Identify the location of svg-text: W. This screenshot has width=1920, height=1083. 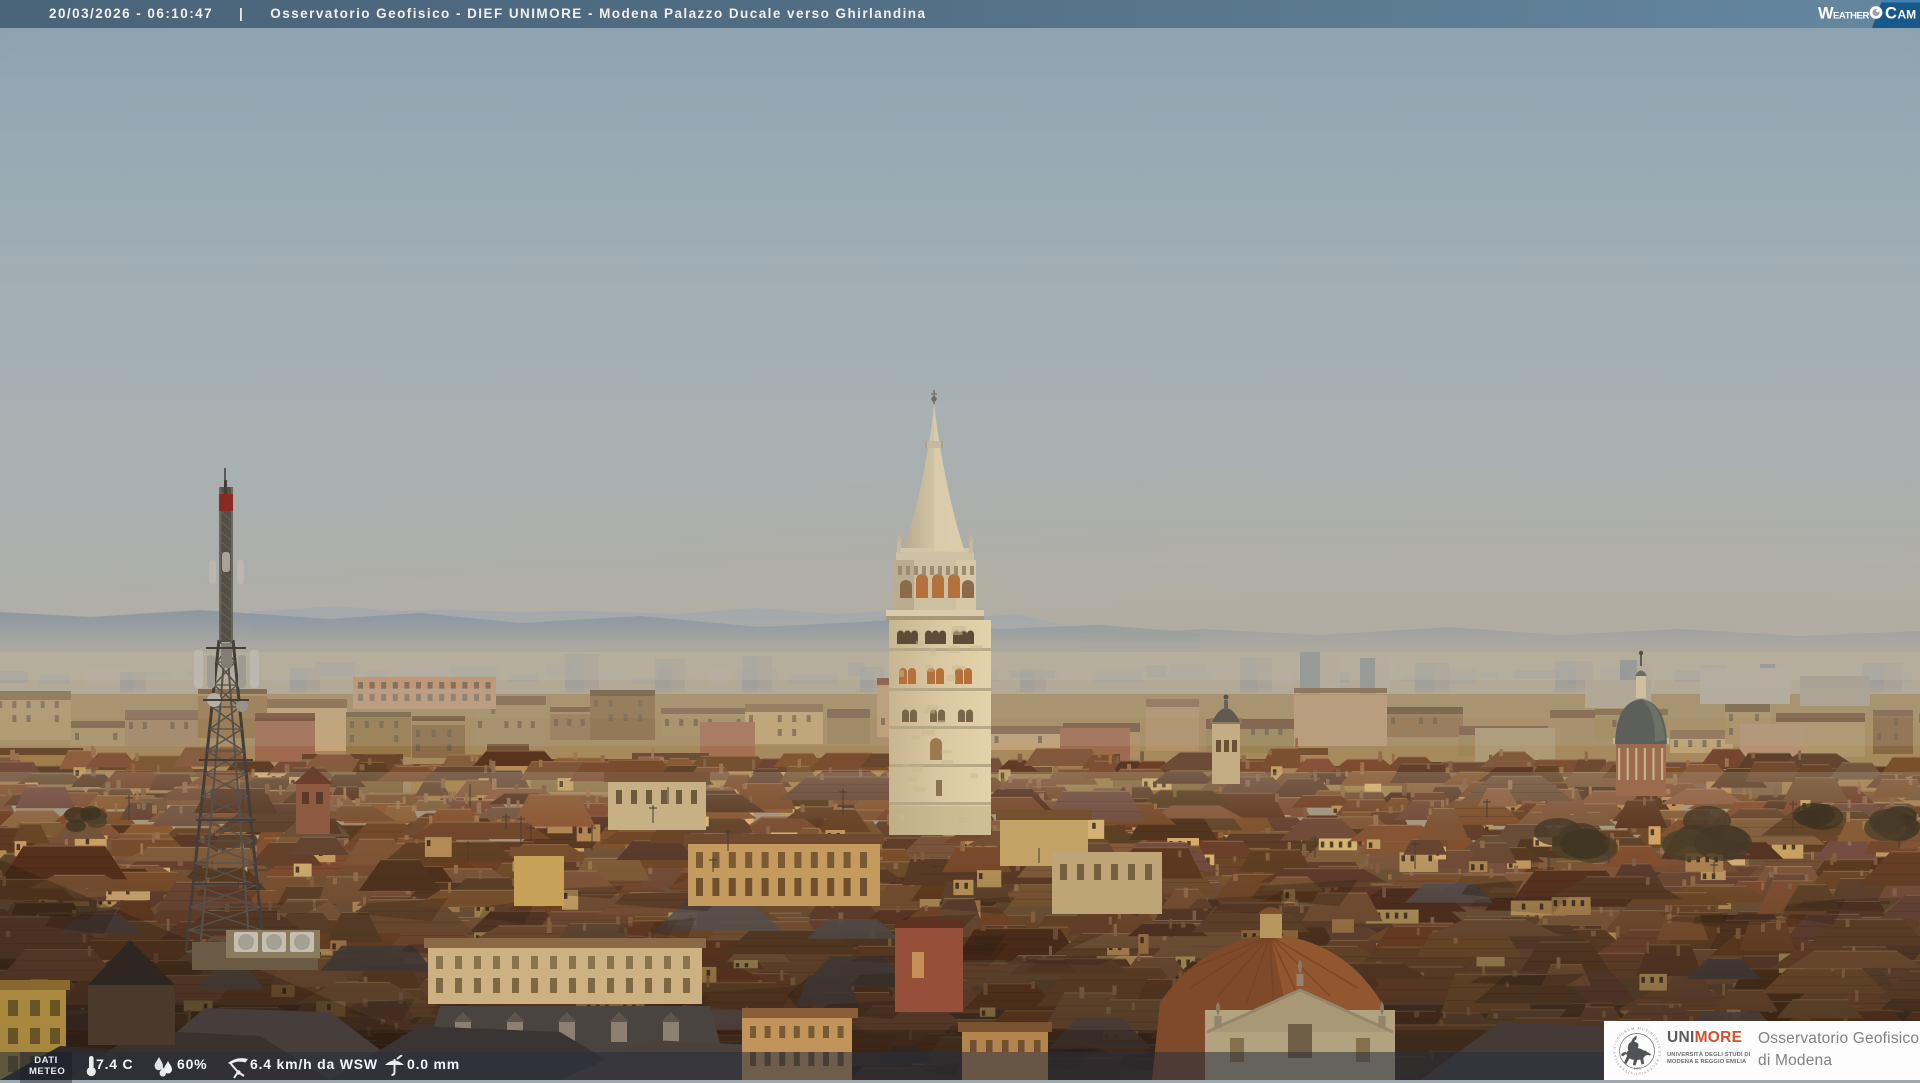
(1826, 14).